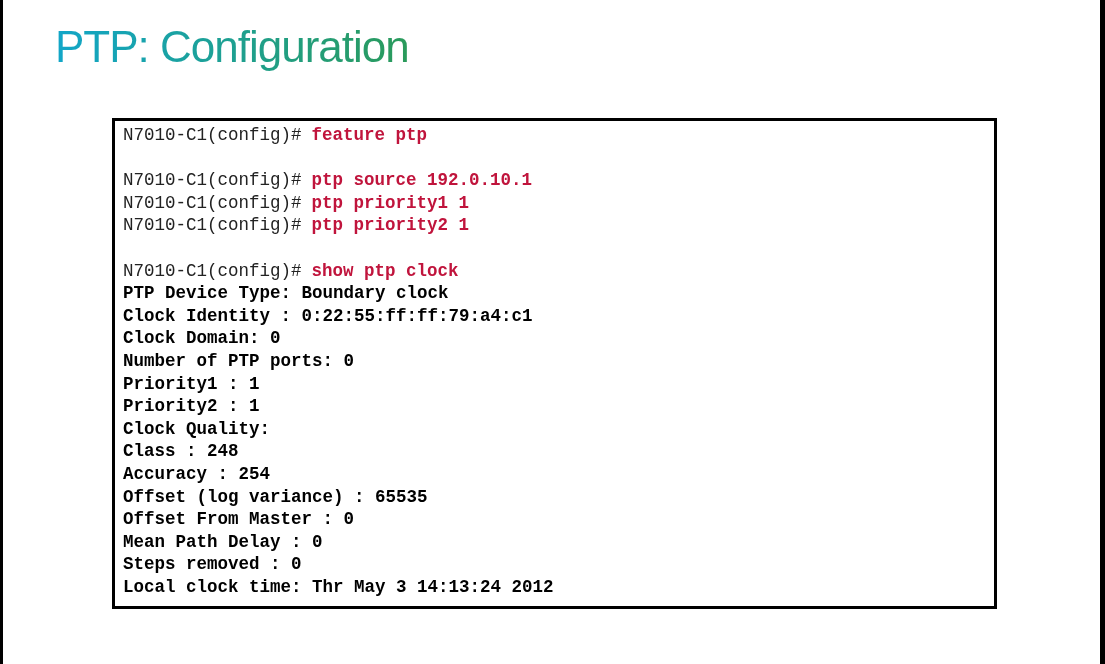  Describe the element at coordinates (197, 473) in the screenshot. I see `cli-output: Accuracy : 254` at that location.